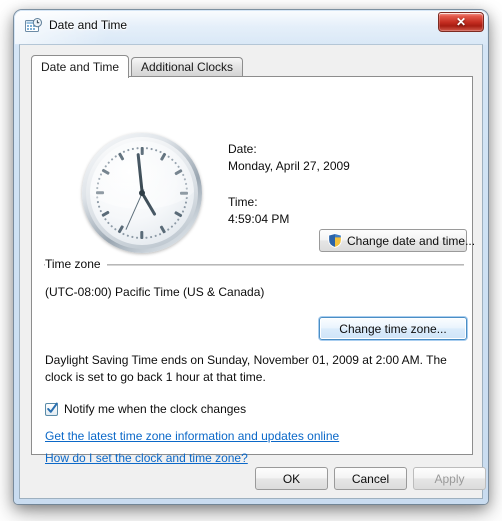 This screenshot has height=521, width=502. I want to click on close-icon: ✕, so click(461, 22).